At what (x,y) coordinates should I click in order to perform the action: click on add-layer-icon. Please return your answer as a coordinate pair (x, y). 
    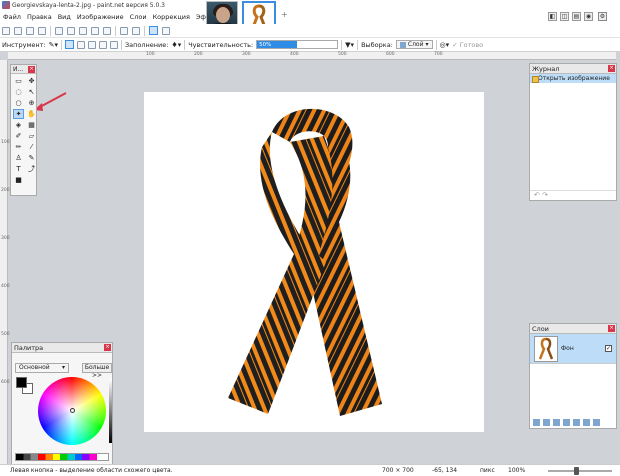
    Looking at the image, I should click on (536, 422).